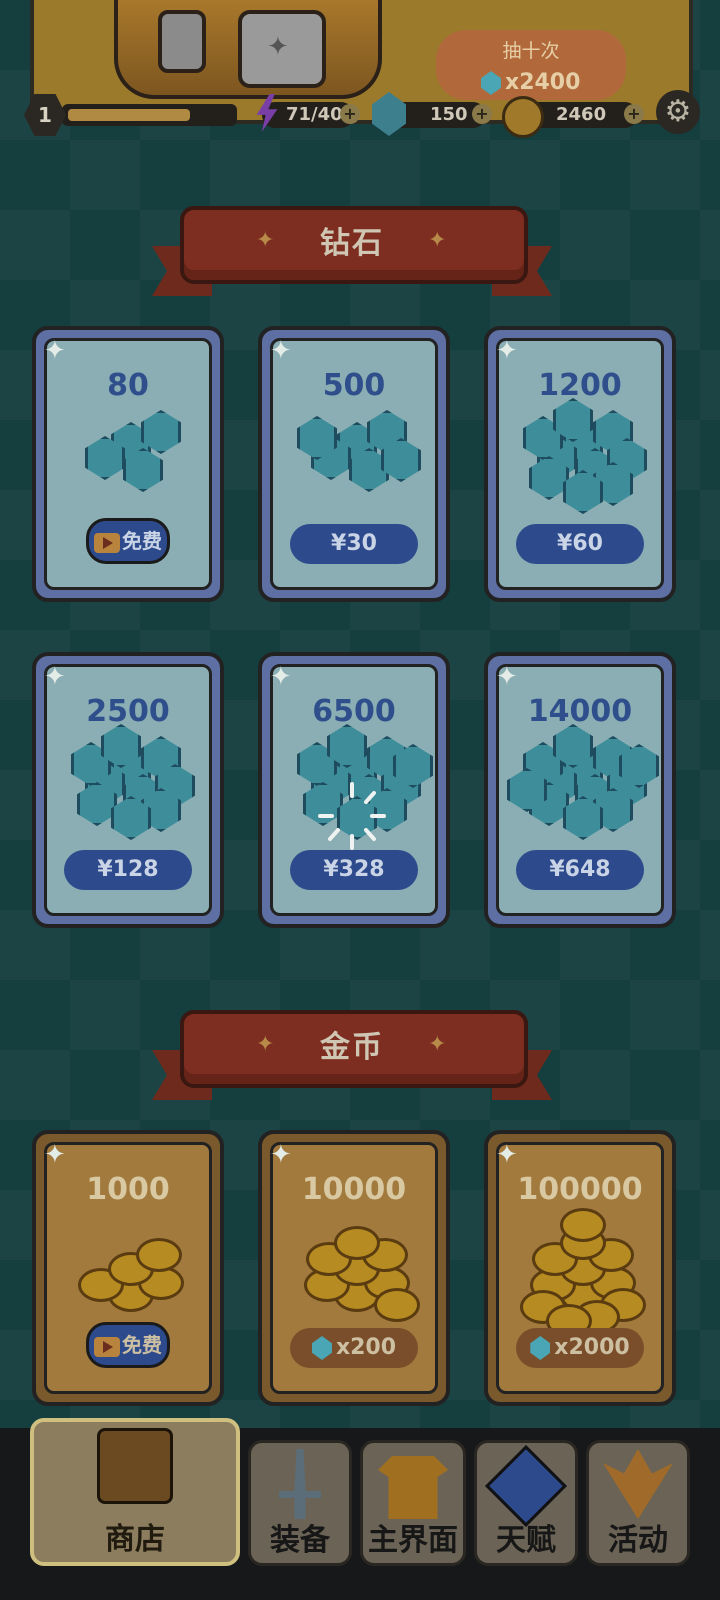 This screenshot has width=720, height=1600. Describe the element at coordinates (300, 1540) in the screenshot. I see `tab-equipment-label: 装备` at that location.